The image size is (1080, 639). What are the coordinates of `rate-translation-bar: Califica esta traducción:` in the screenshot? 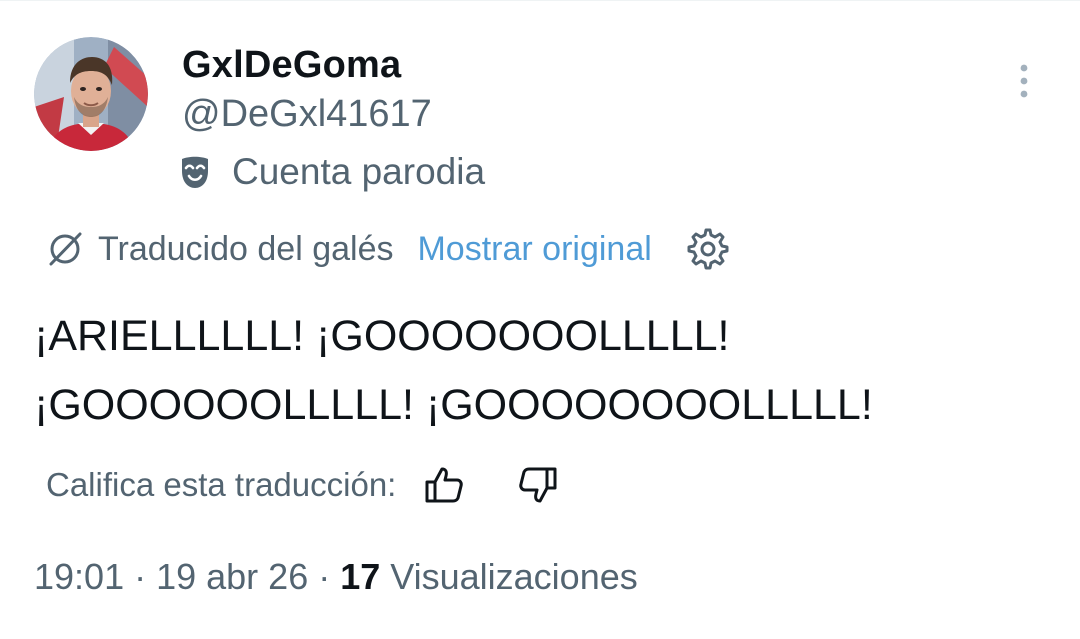 It's located at (303, 485).